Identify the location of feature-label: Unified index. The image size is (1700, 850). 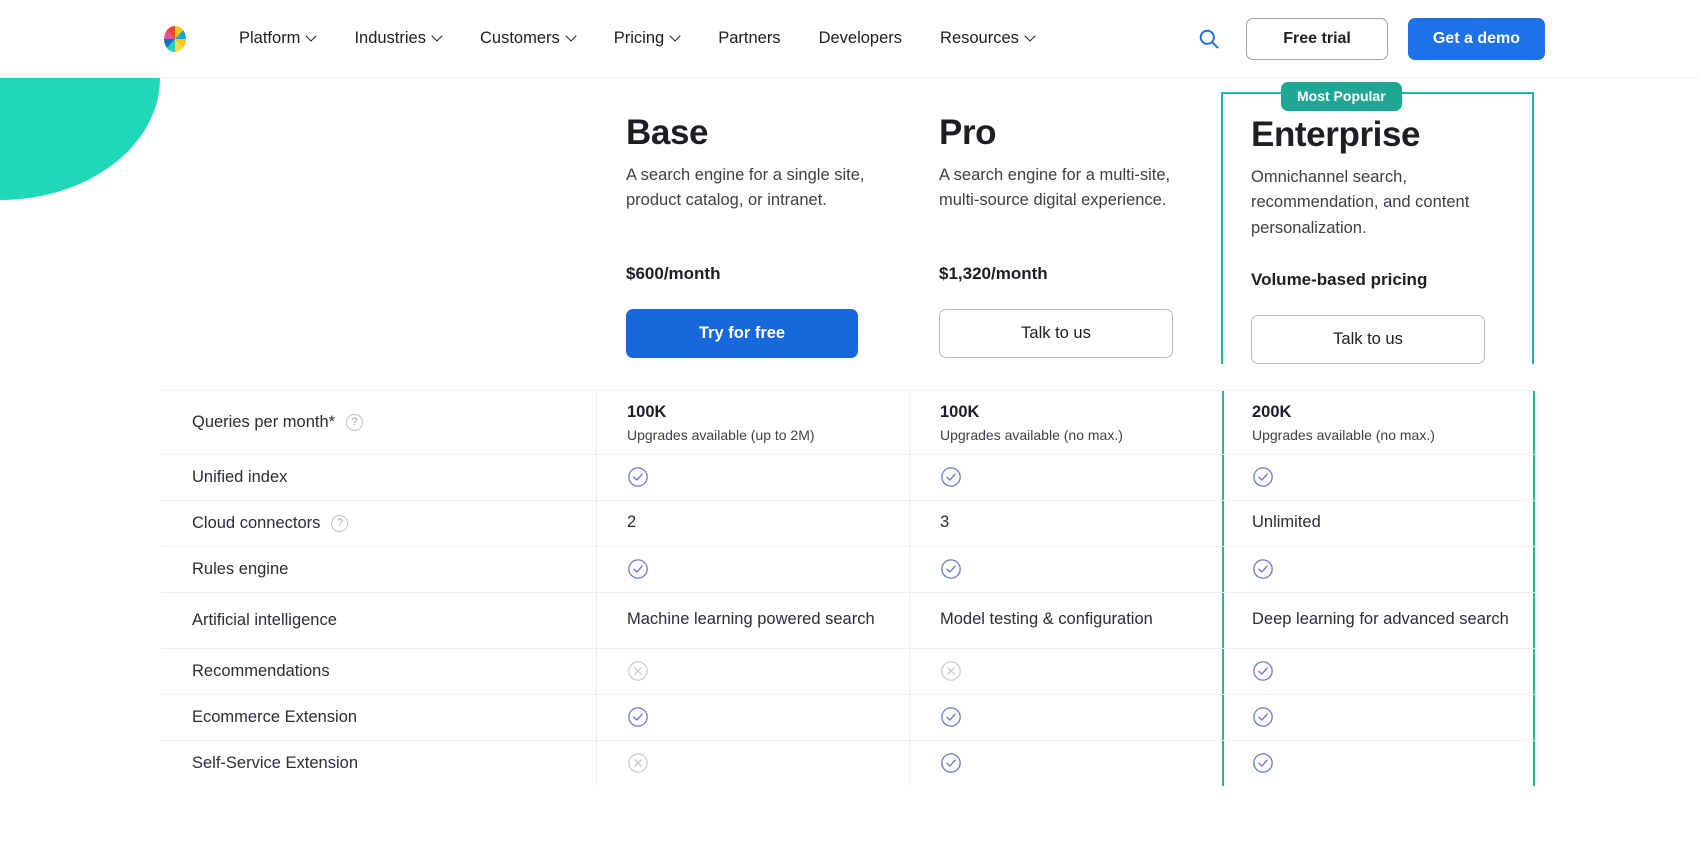
(240, 476).